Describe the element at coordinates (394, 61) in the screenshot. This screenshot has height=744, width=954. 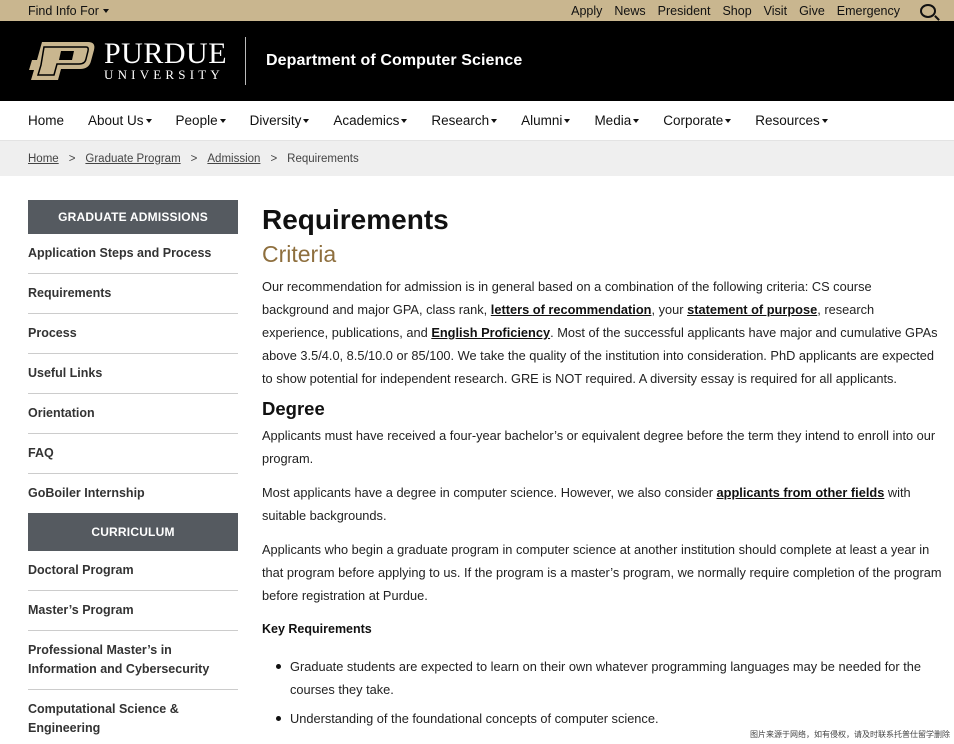
I see `department-title: Department of Computer Science` at that location.